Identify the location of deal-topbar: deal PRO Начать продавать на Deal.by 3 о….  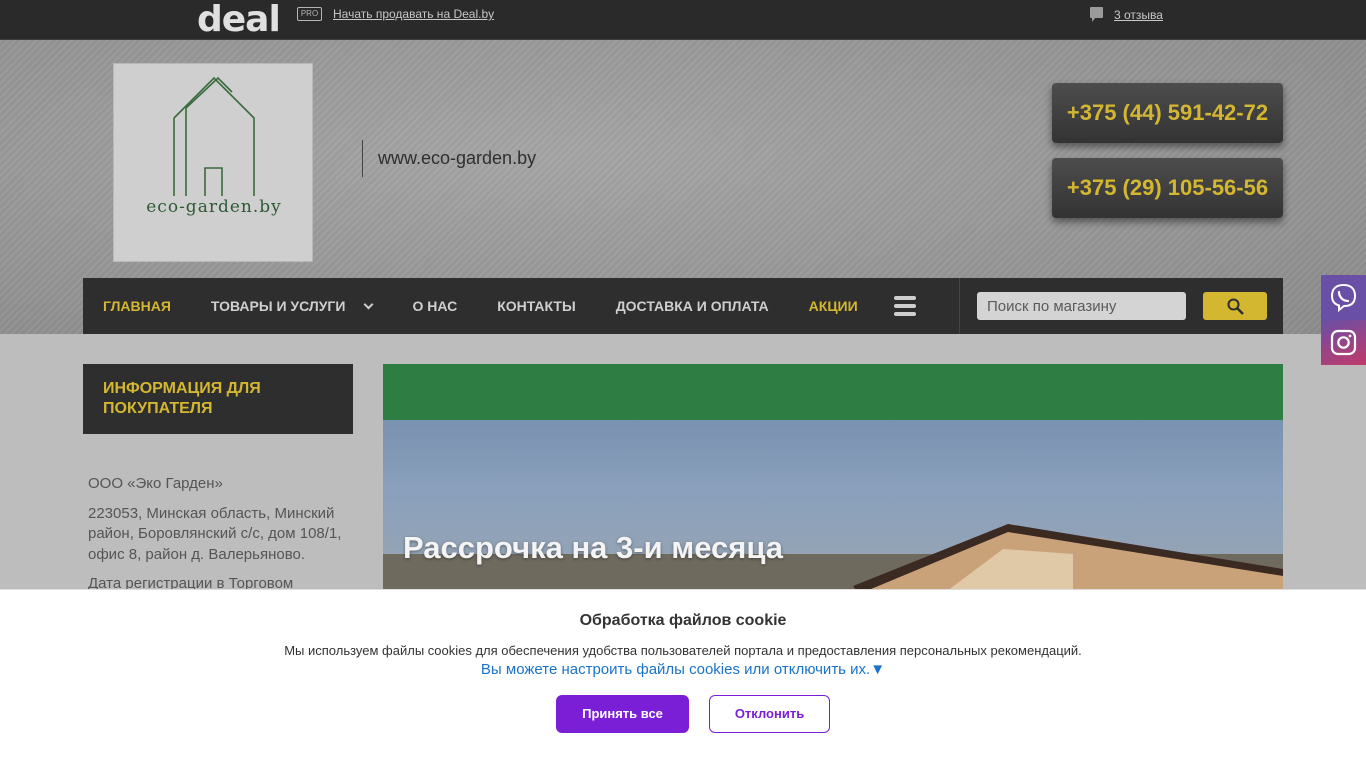
(683, 20).